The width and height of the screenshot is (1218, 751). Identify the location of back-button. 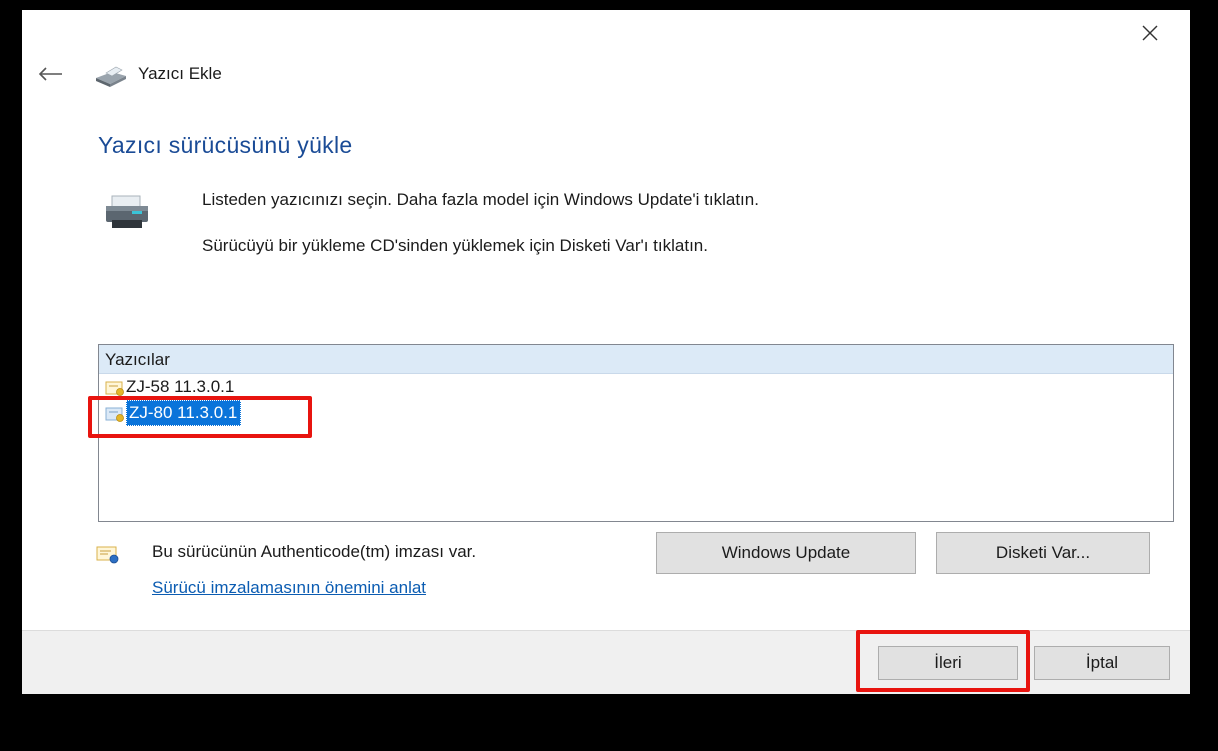
(51, 74).